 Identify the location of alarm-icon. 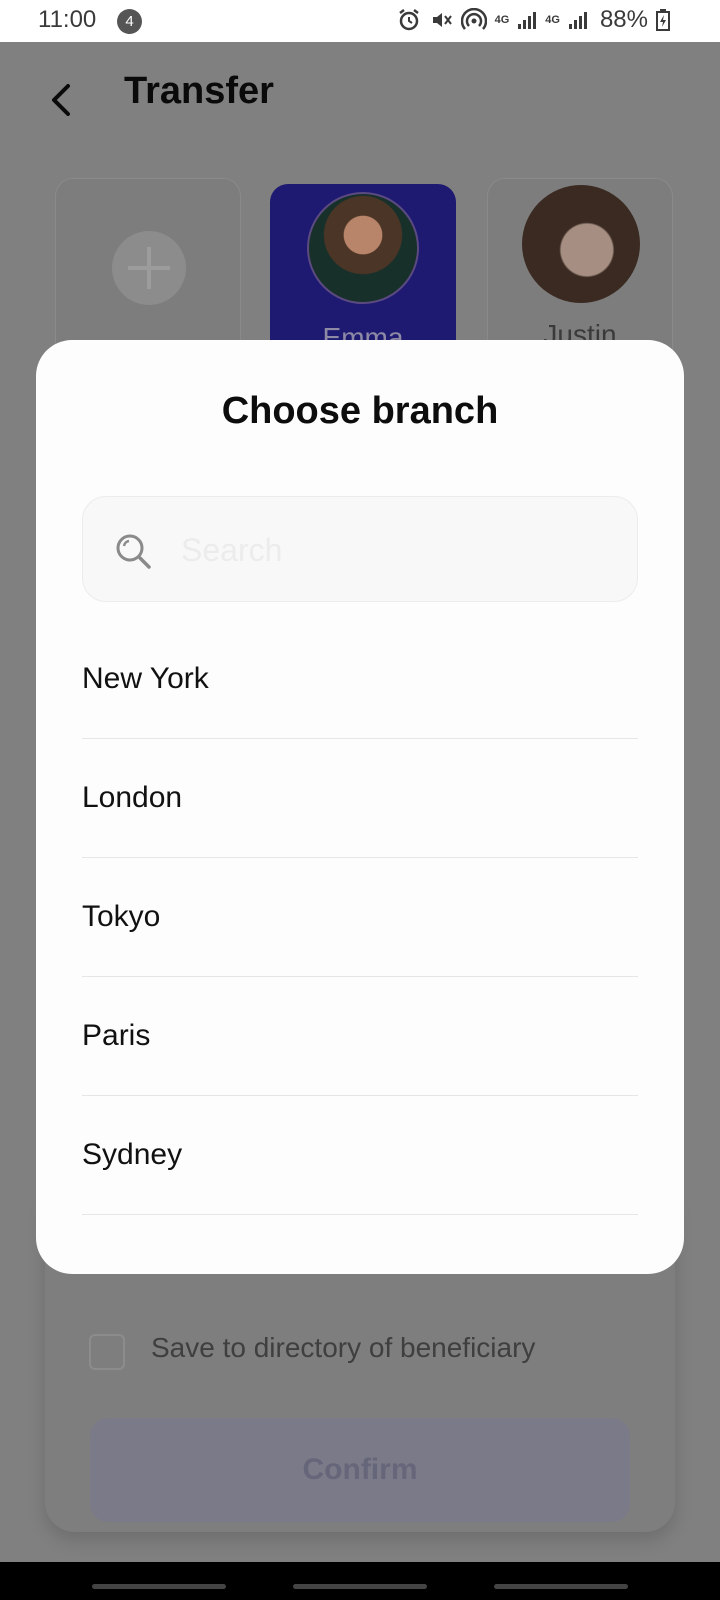
(408, 20).